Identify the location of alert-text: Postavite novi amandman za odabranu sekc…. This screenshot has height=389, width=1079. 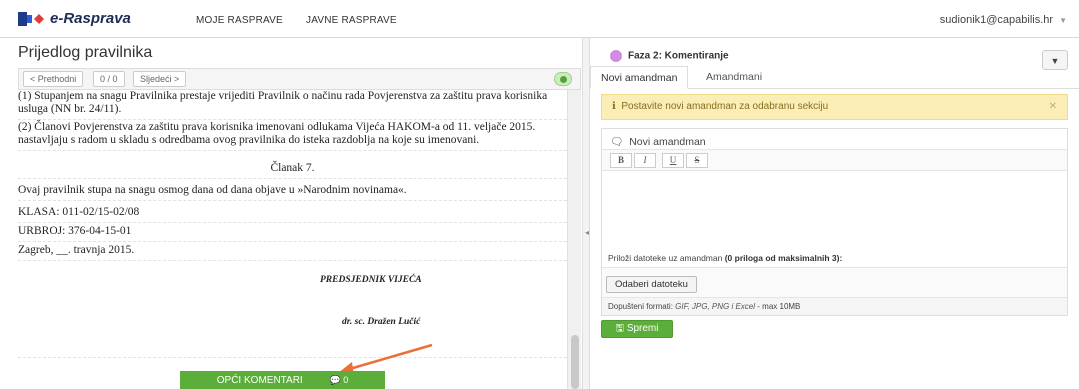
(725, 106).